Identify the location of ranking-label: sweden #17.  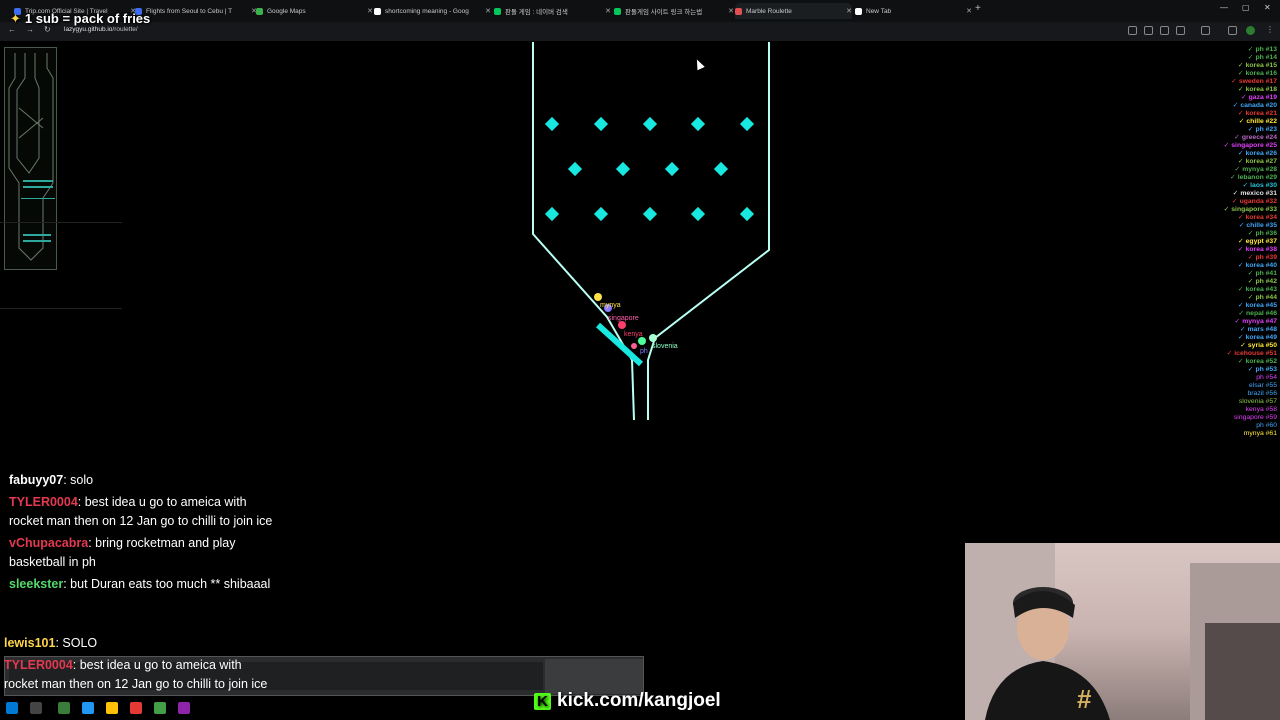
(1257, 81).